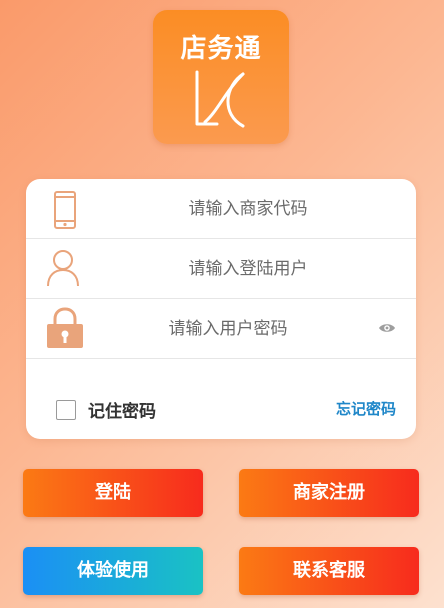 The image size is (444, 608). Describe the element at coordinates (113, 493) in the screenshot. I see `login-button: 登陆` at that location.